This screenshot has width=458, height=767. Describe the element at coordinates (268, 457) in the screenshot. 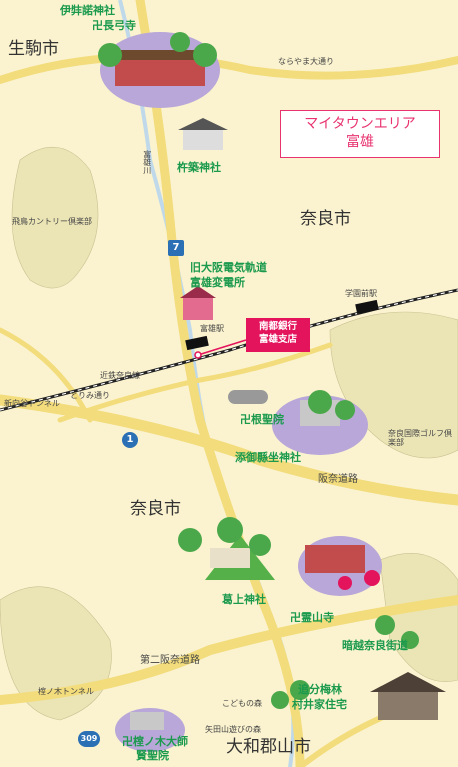

I see `landmark-soumimata-shrine: 添御縣坐神社` at that location.